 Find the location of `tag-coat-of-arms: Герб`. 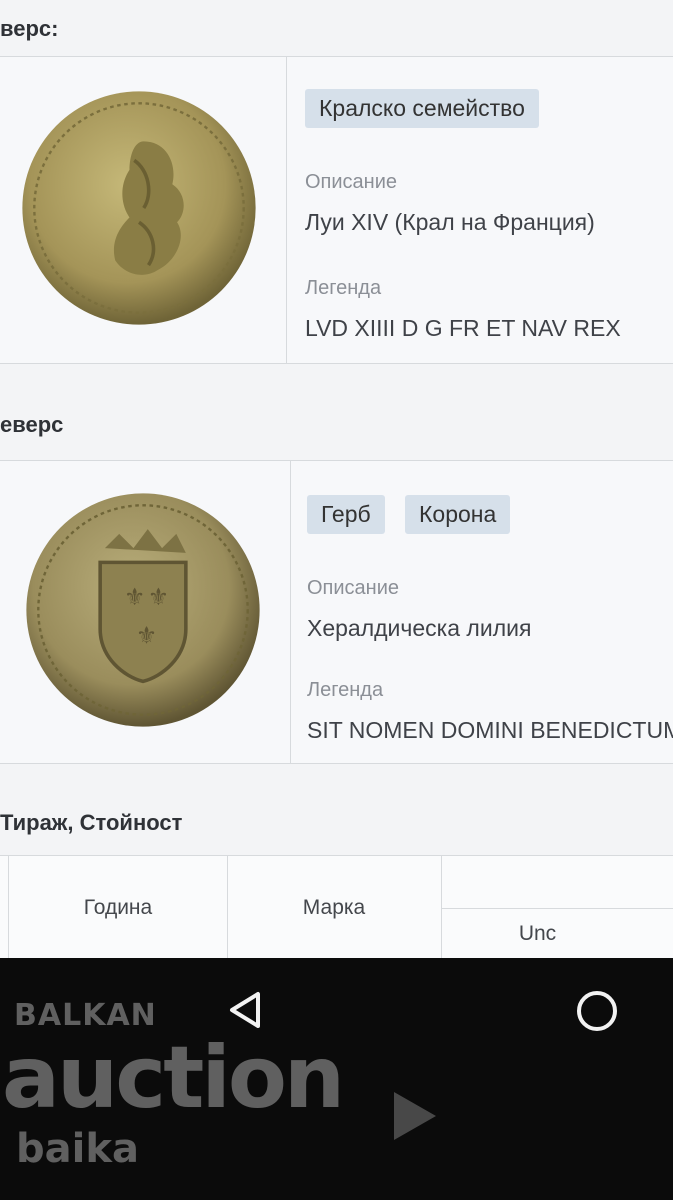

tag-coat-of-arms: Герб is located at coordinates (346, 514).